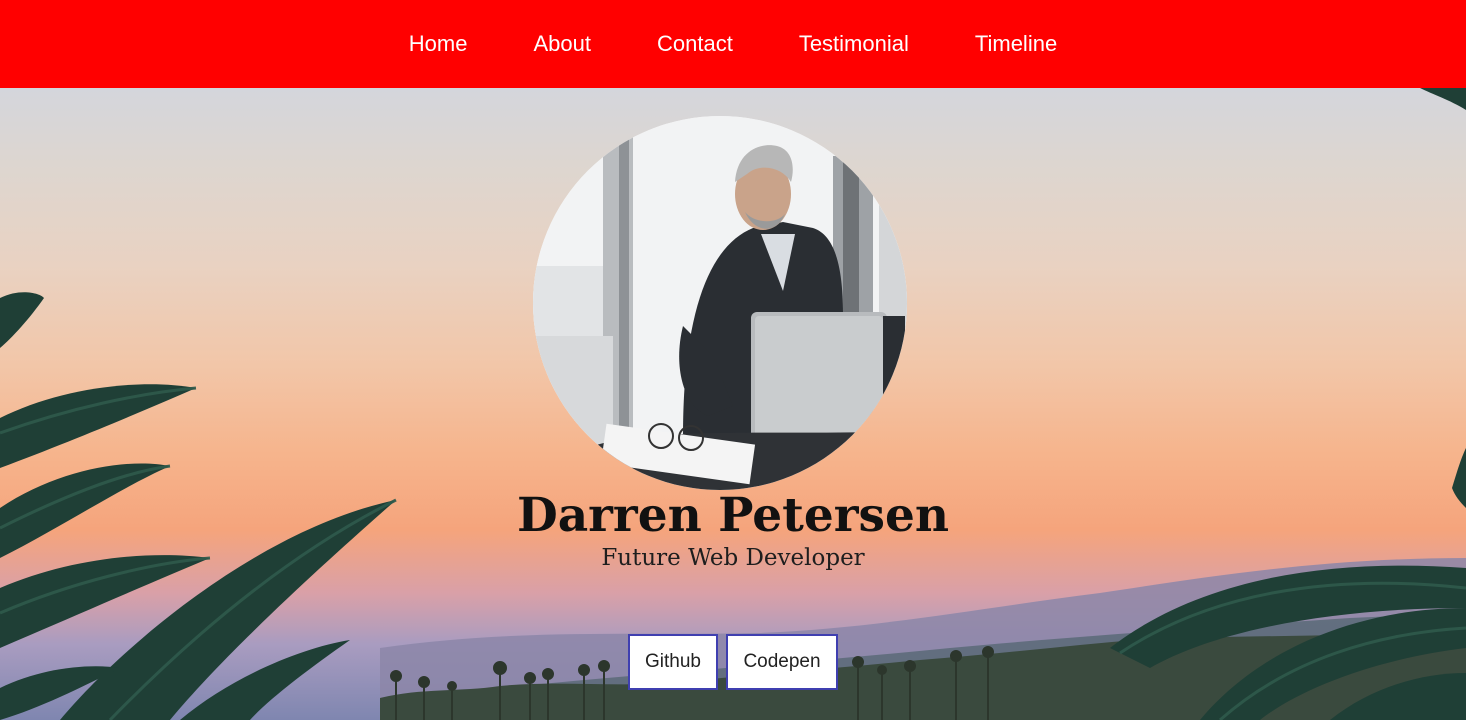  Describe the element at coordinates (782, 662) in the screenshot. I see `codepen-button: Codepen` at that location.